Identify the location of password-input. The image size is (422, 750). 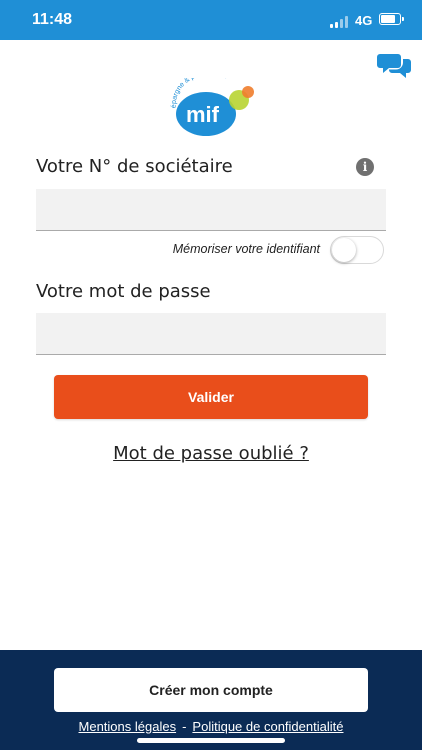
(211, 334).